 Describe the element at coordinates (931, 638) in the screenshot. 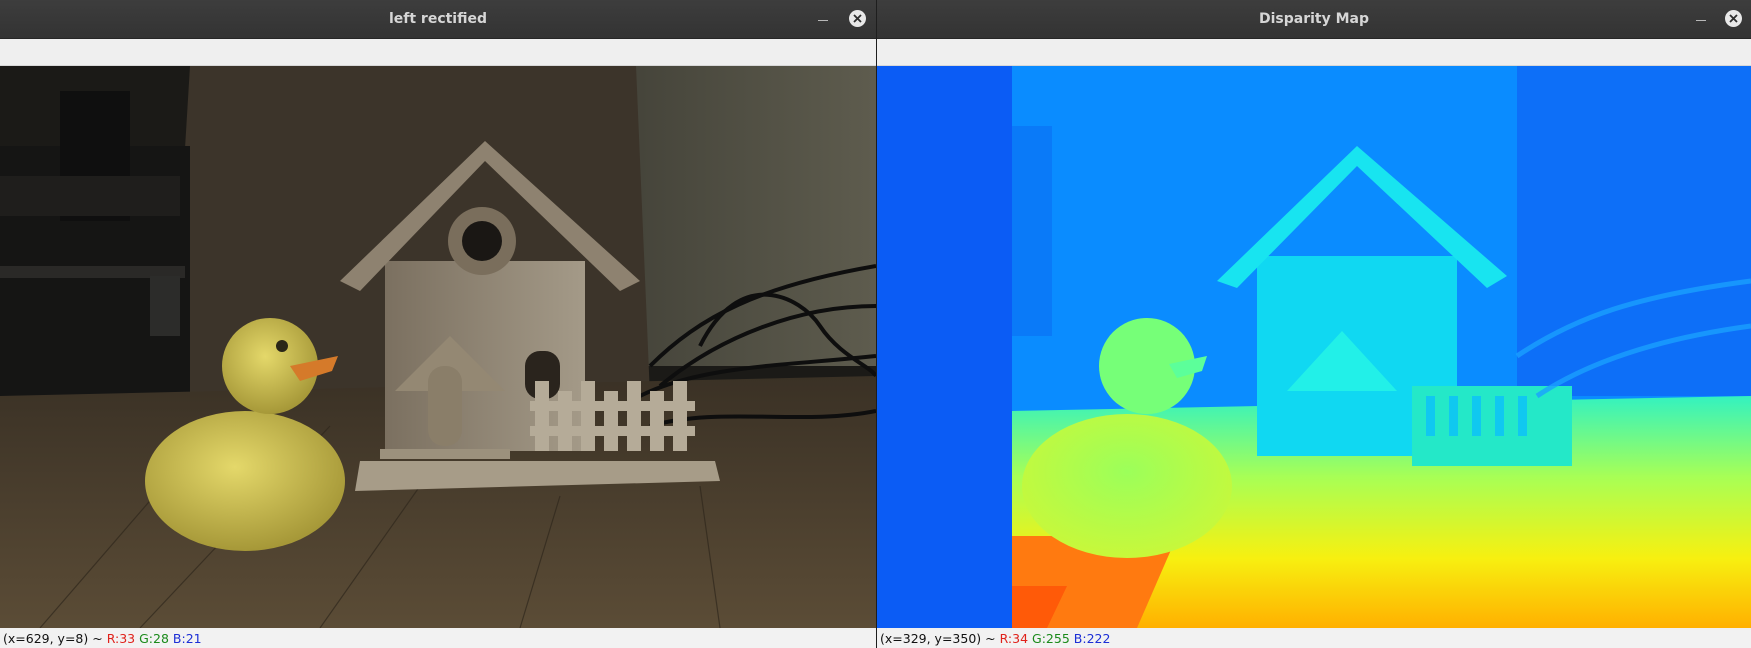

I see `cursor-coords: (x=329, y=350)` at that location.